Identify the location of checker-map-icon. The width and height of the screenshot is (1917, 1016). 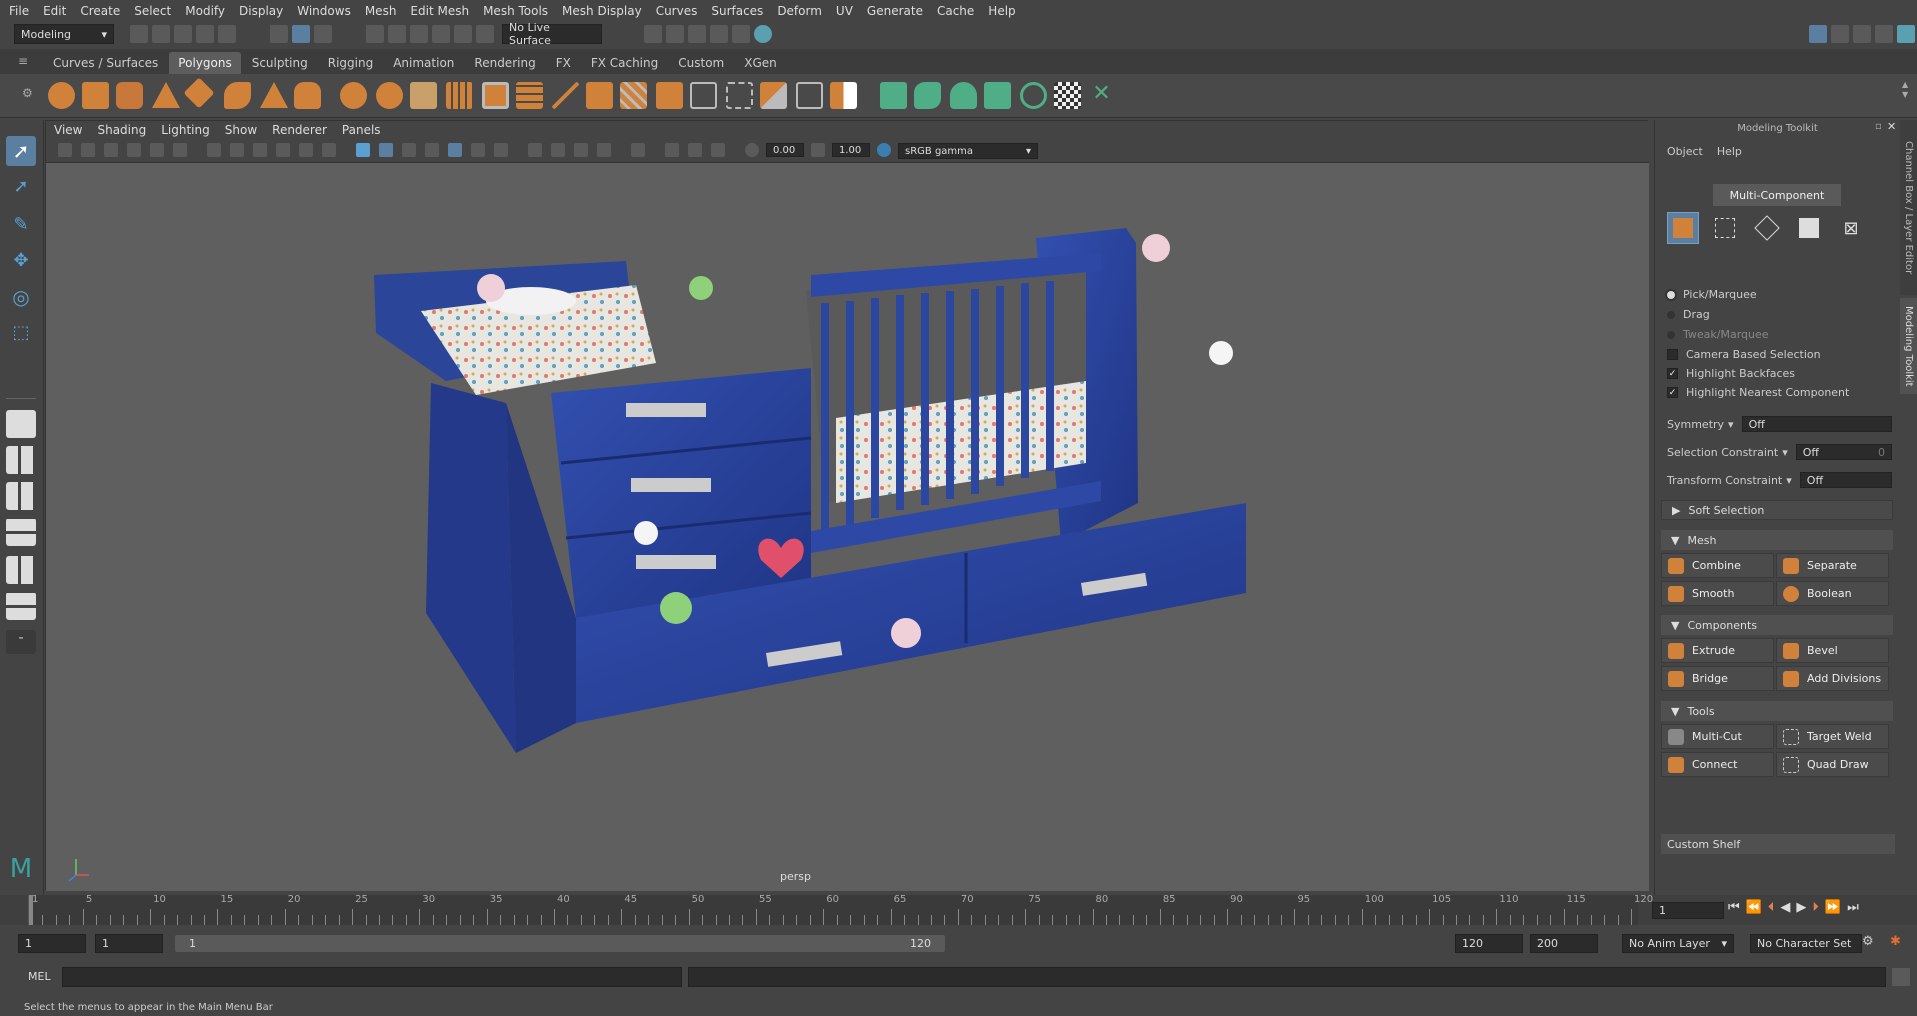
(1067, 95).